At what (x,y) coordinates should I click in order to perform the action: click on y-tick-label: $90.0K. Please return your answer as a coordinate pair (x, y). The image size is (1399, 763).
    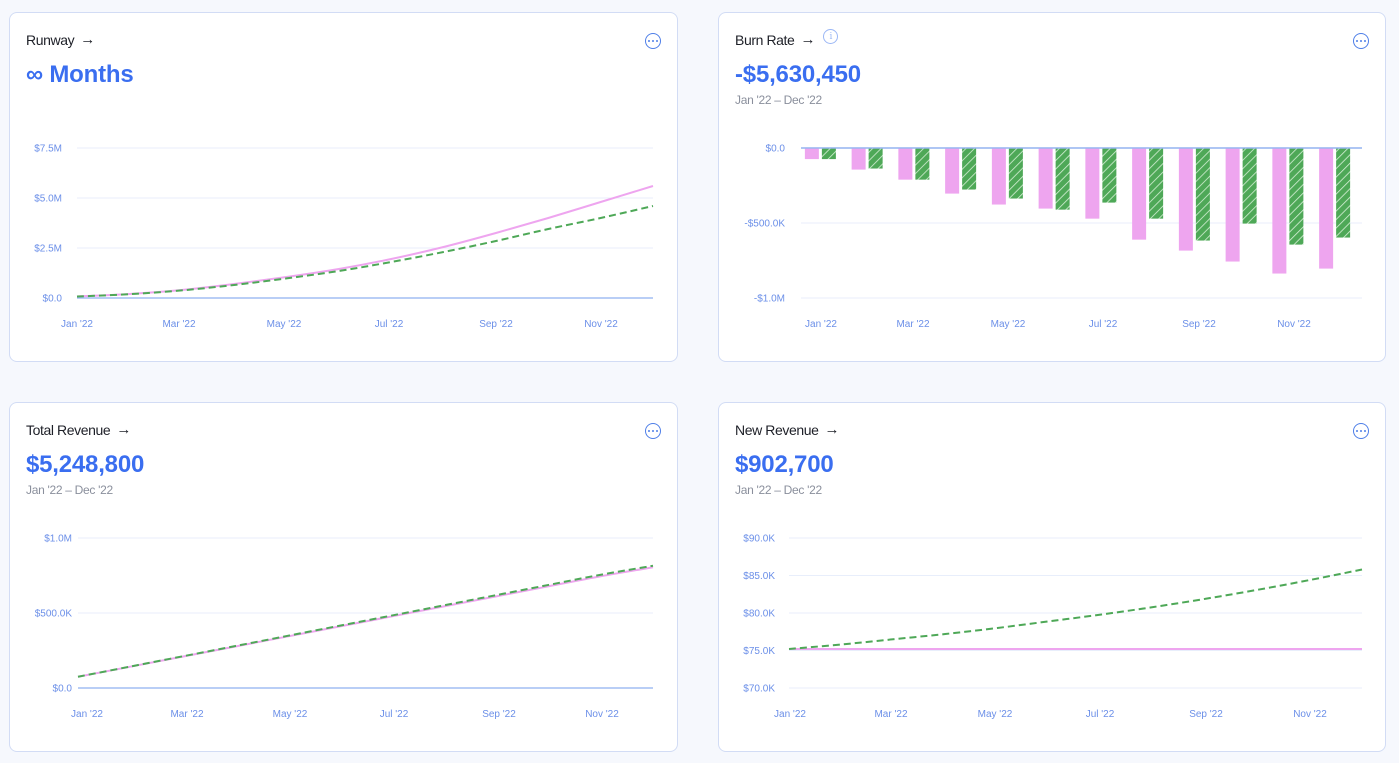
    Looking at the image, I should click on (759, 539).